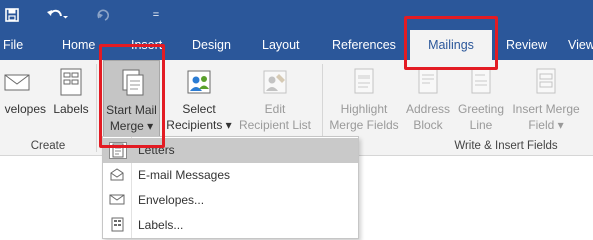  Describe the element at coordinates (296, 15) in the screenshot. I see `title-bar: =` at that location.